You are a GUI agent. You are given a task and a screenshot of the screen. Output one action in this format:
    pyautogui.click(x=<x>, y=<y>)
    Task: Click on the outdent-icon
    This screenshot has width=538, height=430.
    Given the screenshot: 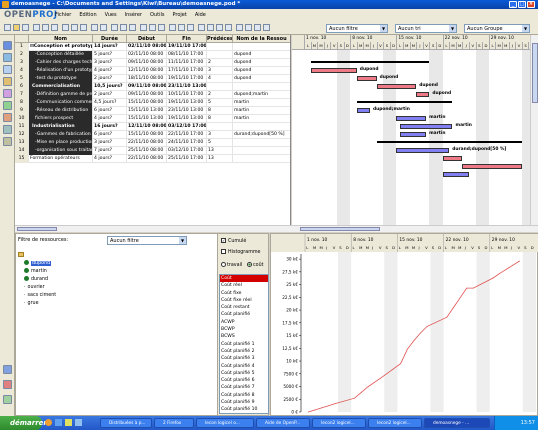 What is the action you would take?
    pyautogui.click(x=201, y=27)
    